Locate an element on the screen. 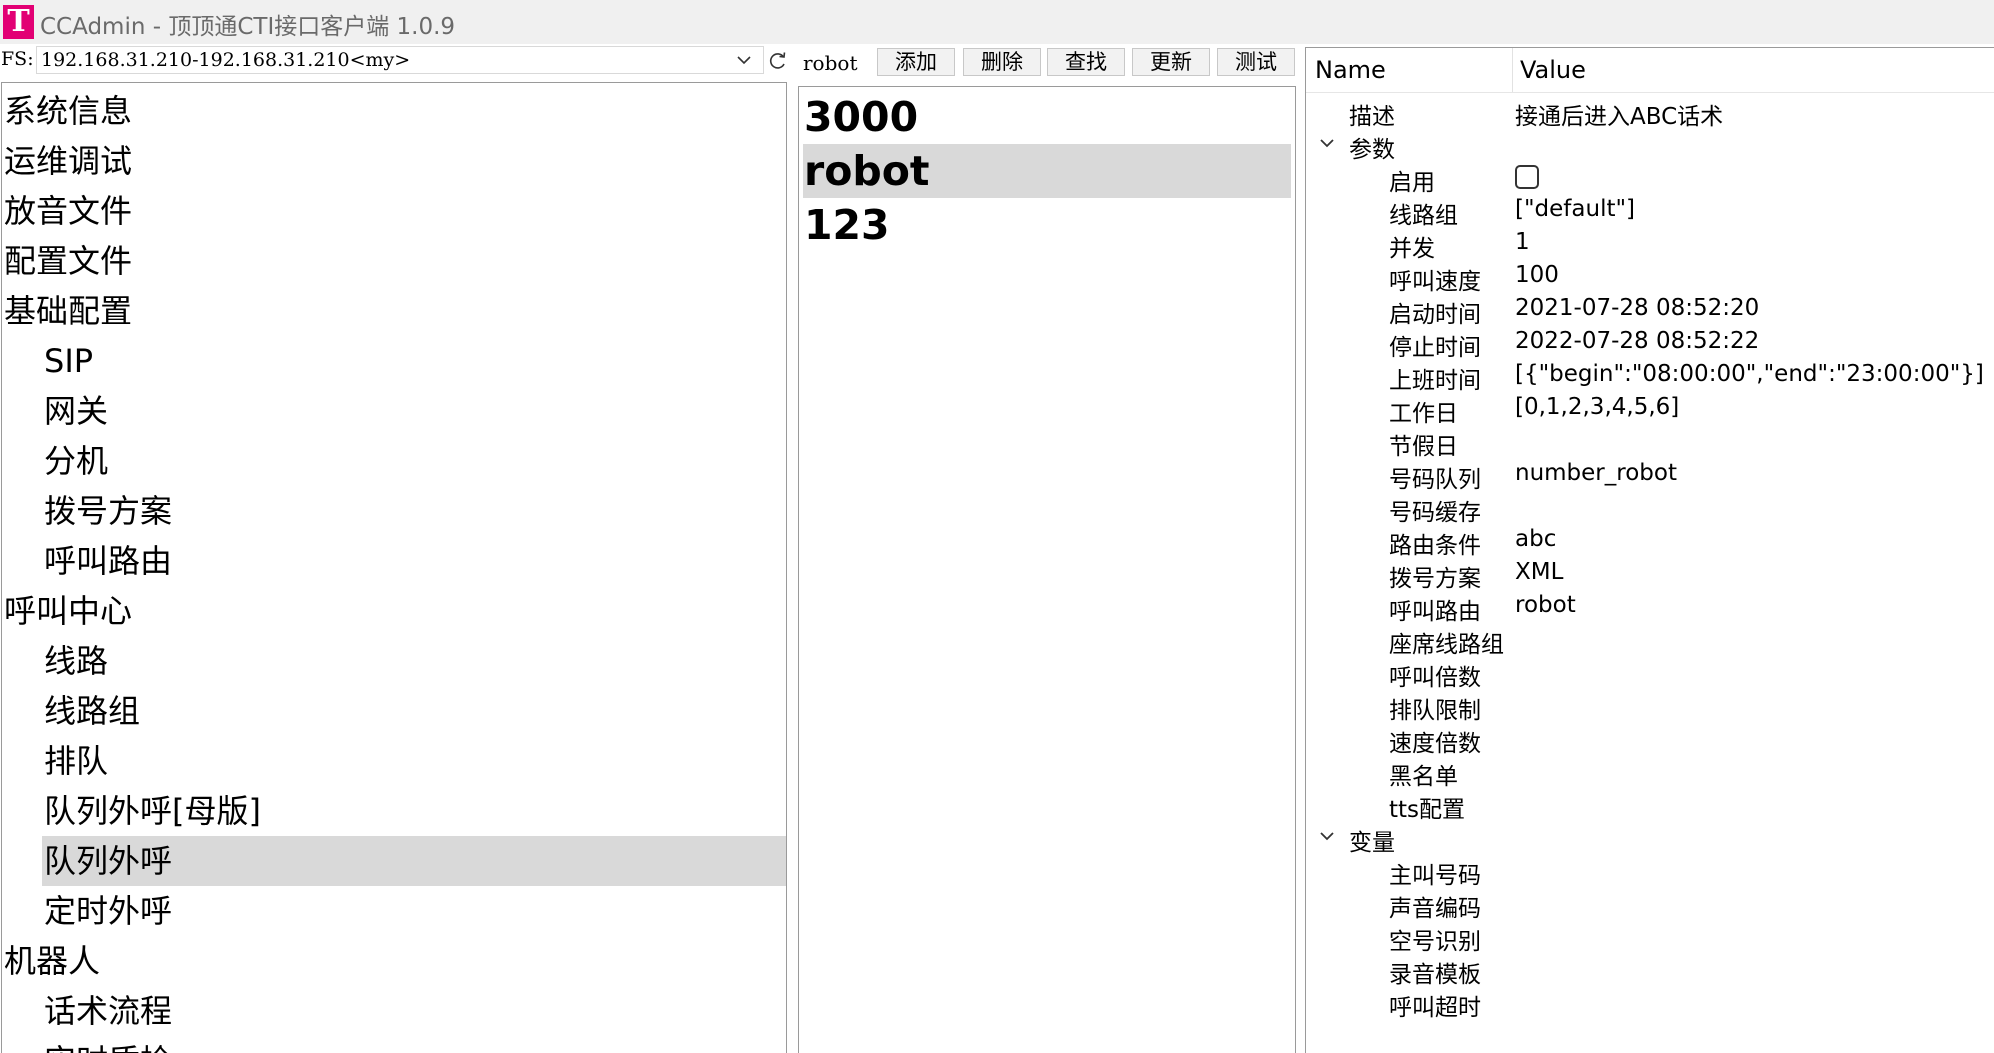 The image size is (1994, 1053). prop-key: 呼叫倍数 is located at coordinates (1435, 678).